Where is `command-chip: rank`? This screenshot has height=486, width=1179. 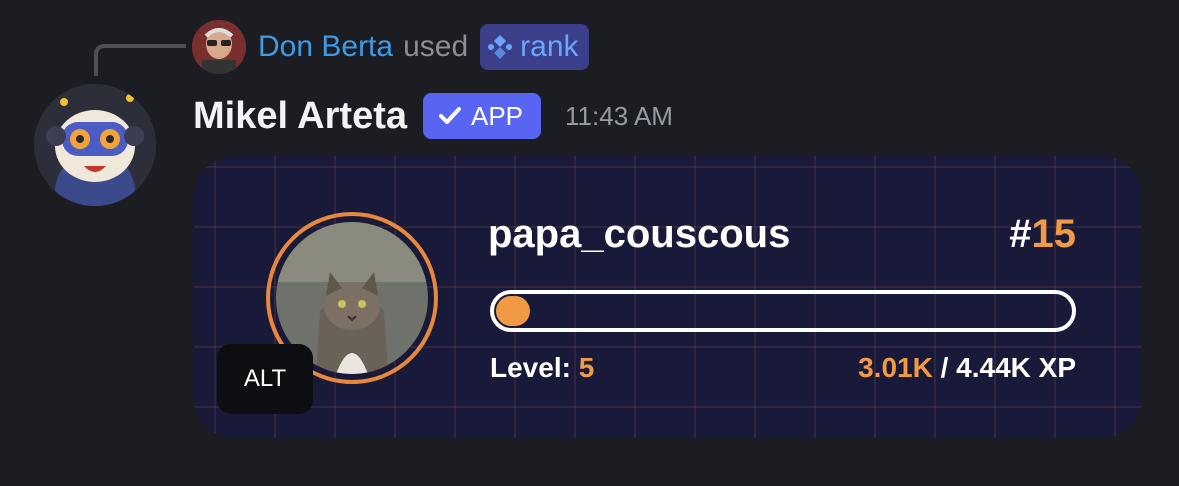 command-chip: rank is located at coordinates (534, 47).